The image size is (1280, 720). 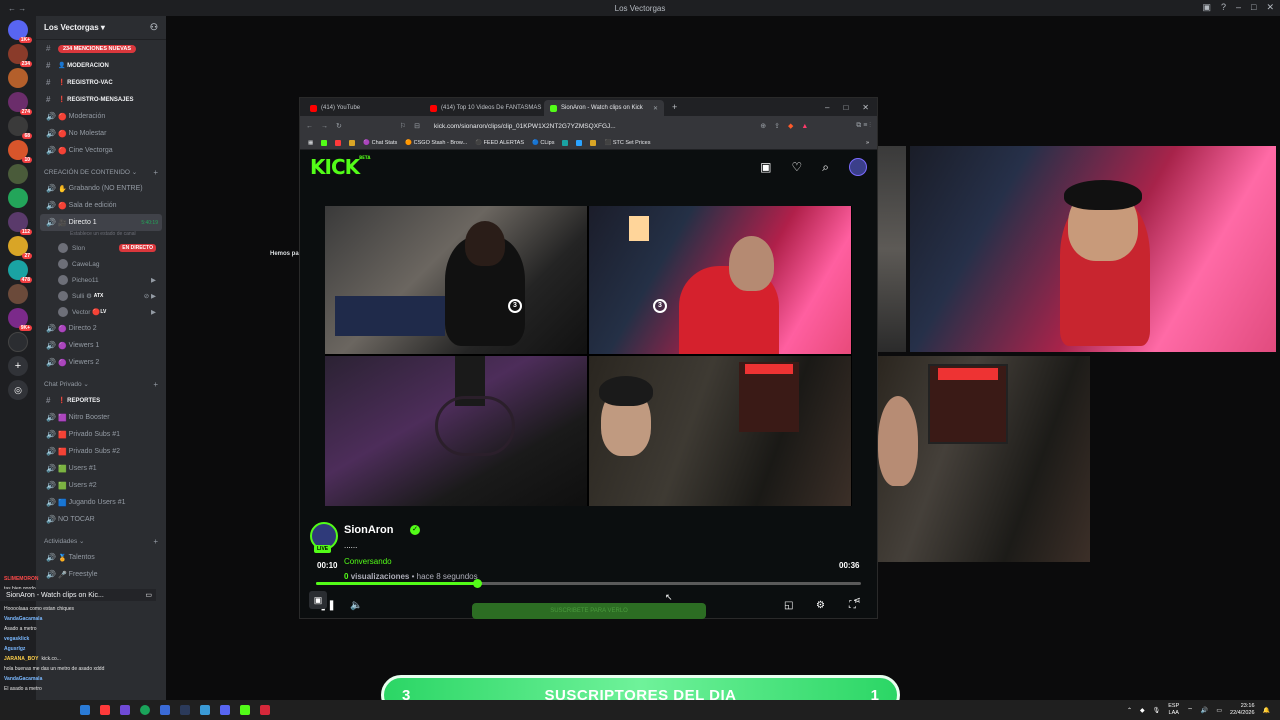 I want to click on voice-channel: 🔊 🏅 Talentos, so click(x=101, y=557).